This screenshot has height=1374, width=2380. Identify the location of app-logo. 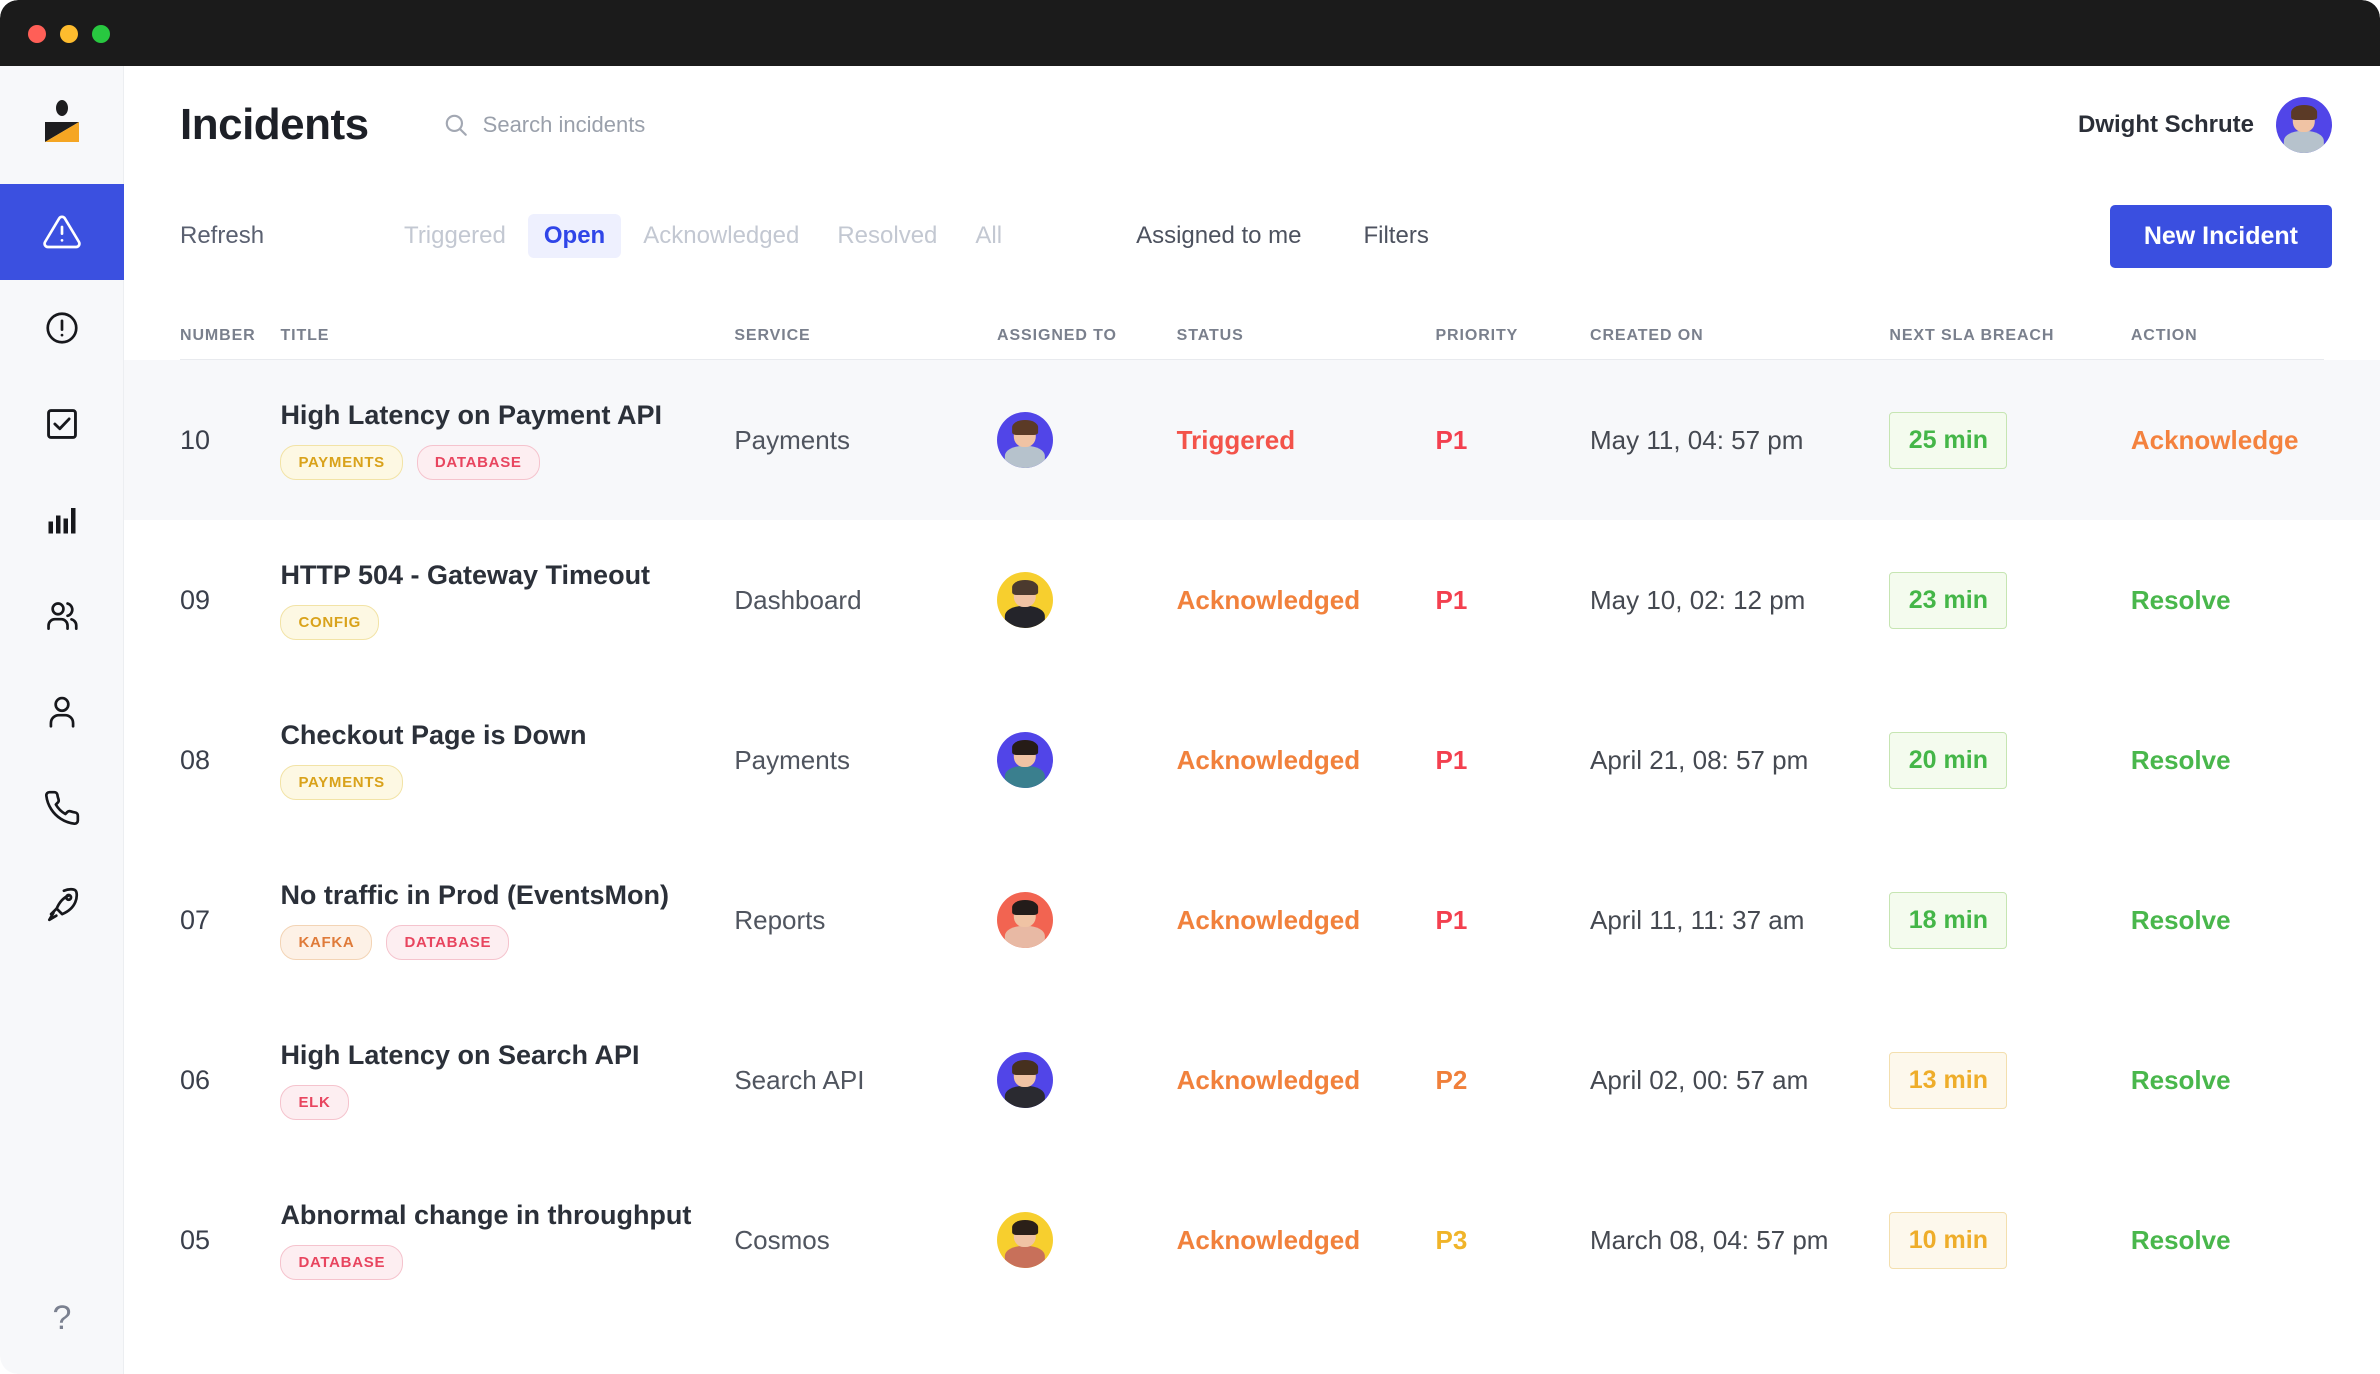
(61, 125).